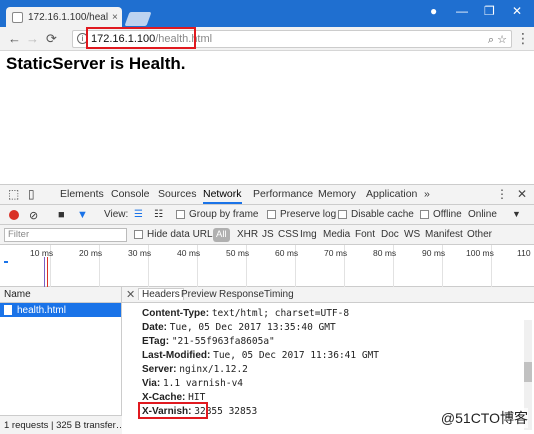  What do you see at coordinates (130, 194) in the screenshot?
I see `tab-console: Console` at bounding box center [130, 194].